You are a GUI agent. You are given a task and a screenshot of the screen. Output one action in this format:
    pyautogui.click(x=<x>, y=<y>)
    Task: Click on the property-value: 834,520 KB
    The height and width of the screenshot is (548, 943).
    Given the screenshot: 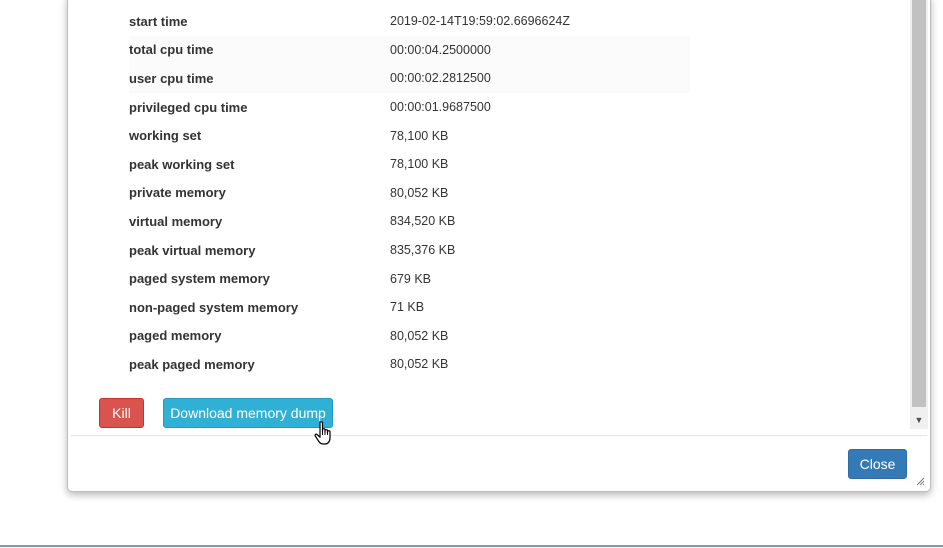 What is the action you would take?
    pyautogui.click(x=423, y=221)
    